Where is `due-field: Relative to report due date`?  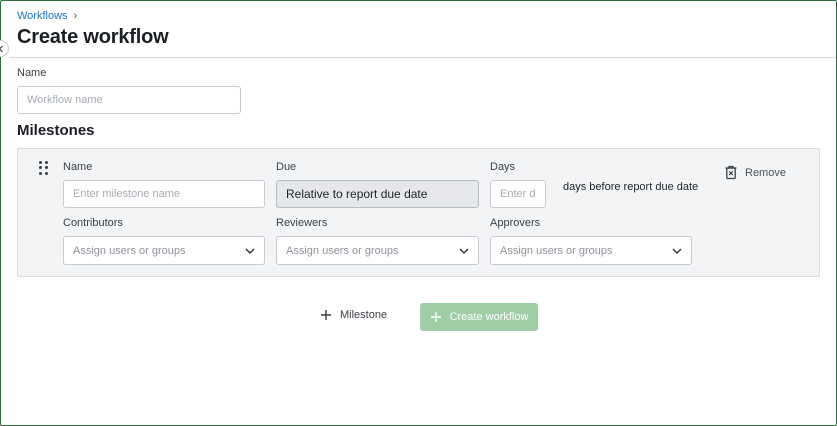
due-field: Relative to report due date is located at coordinates (377, 194).